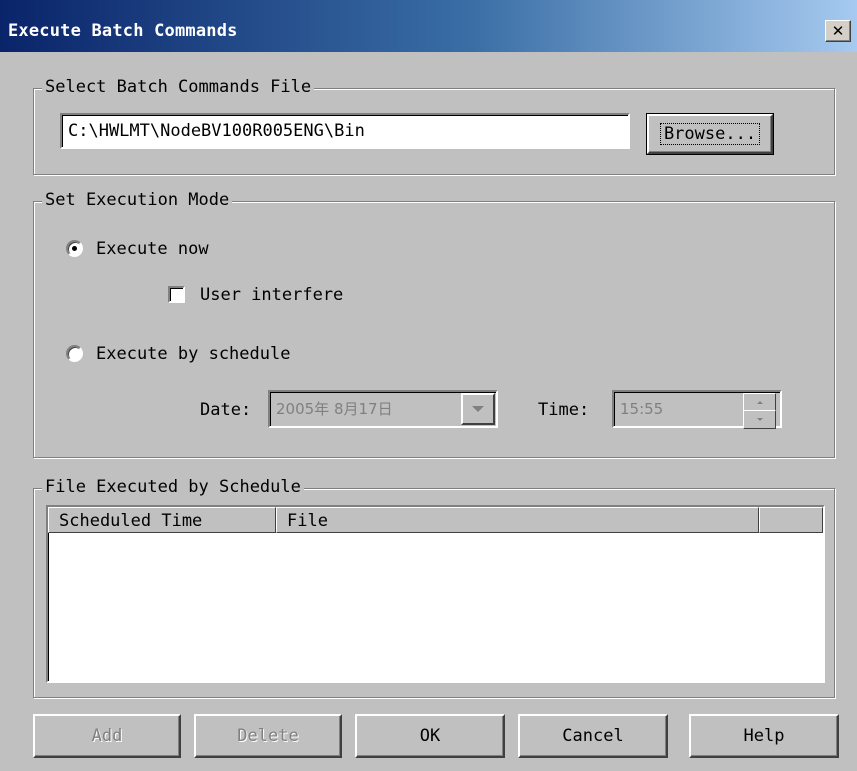 Image resolution: width=857 pixels, height=771 pixels. Describe the element at coordinates (152, 249) in the screenshot. I see `execute-now-label: Execute now` at that location.